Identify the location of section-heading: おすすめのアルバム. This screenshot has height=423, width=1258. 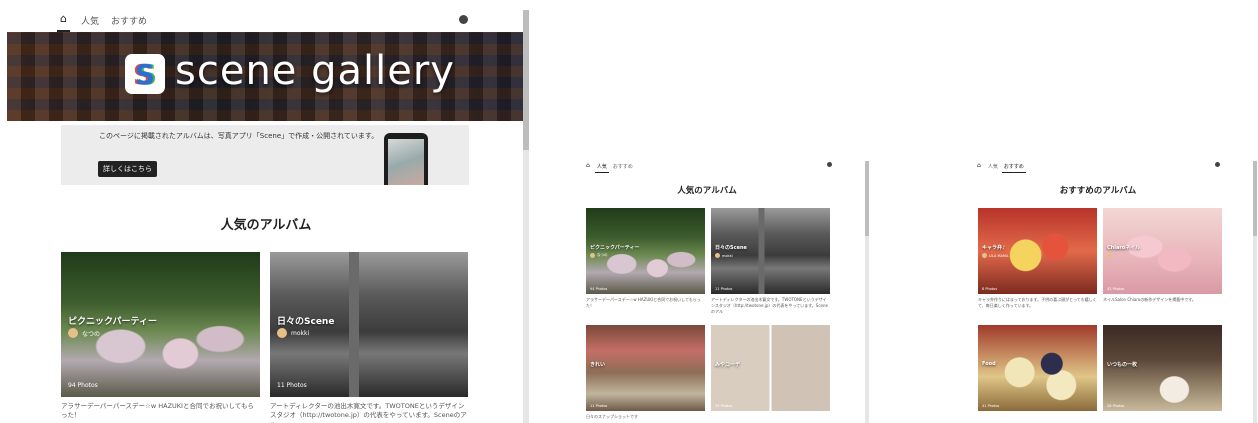
(1098, 191).